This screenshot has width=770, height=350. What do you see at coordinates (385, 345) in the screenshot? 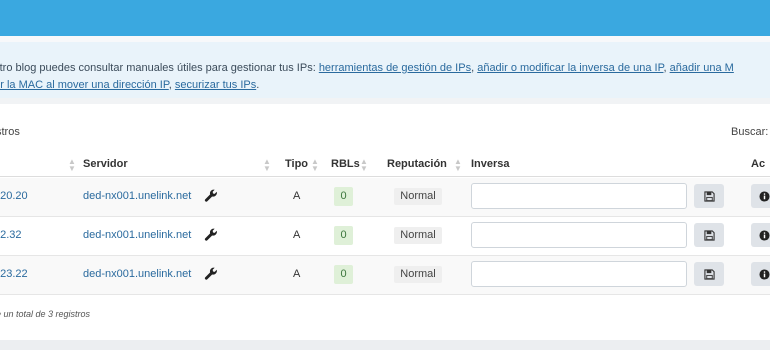
I see `bottom-strip` at bounding box center [385, 345].